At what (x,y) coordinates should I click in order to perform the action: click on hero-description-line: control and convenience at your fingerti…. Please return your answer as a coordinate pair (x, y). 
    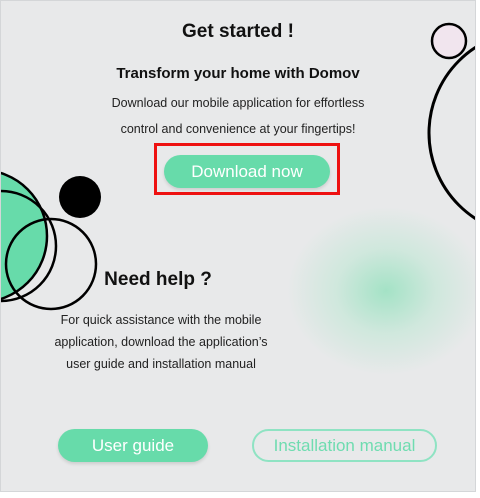
    Looking at the image, I should click on (238, 129).